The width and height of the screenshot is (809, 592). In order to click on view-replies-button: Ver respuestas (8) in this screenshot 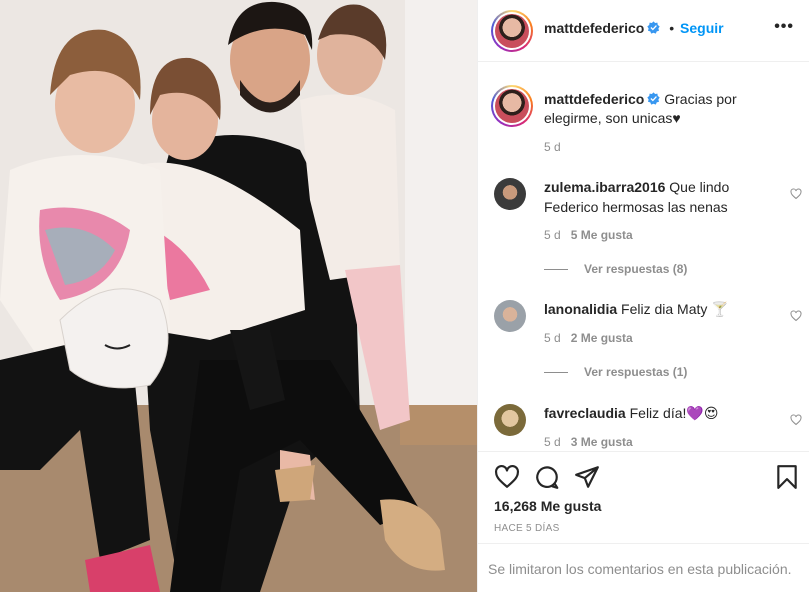, I will do `click(615, 269)`.